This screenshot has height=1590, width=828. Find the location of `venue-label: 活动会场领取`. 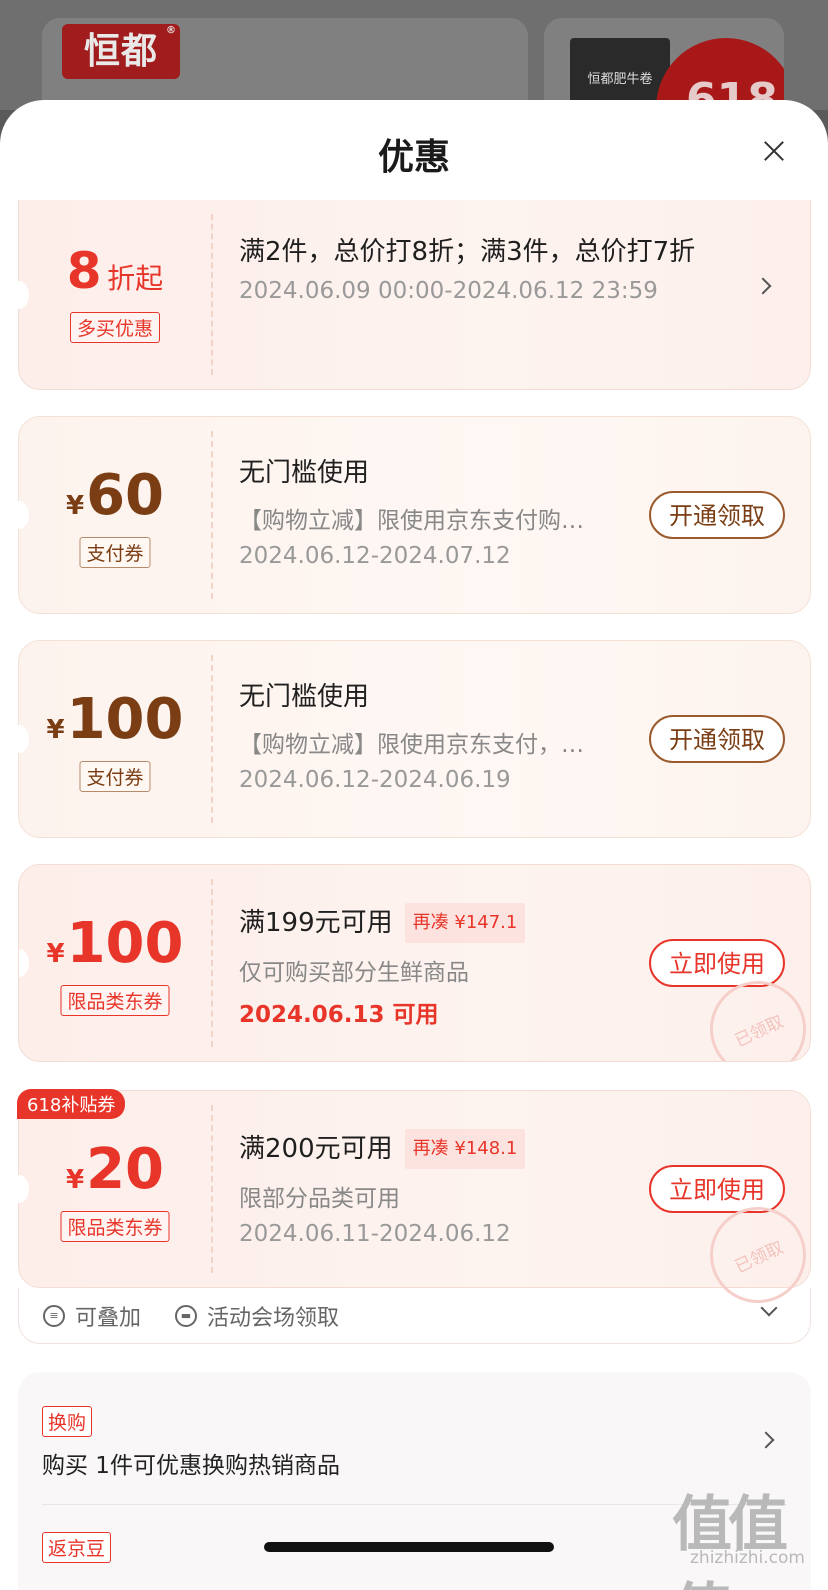

venue-label: 活动会场领取 is located at coordinates (273, 1318).